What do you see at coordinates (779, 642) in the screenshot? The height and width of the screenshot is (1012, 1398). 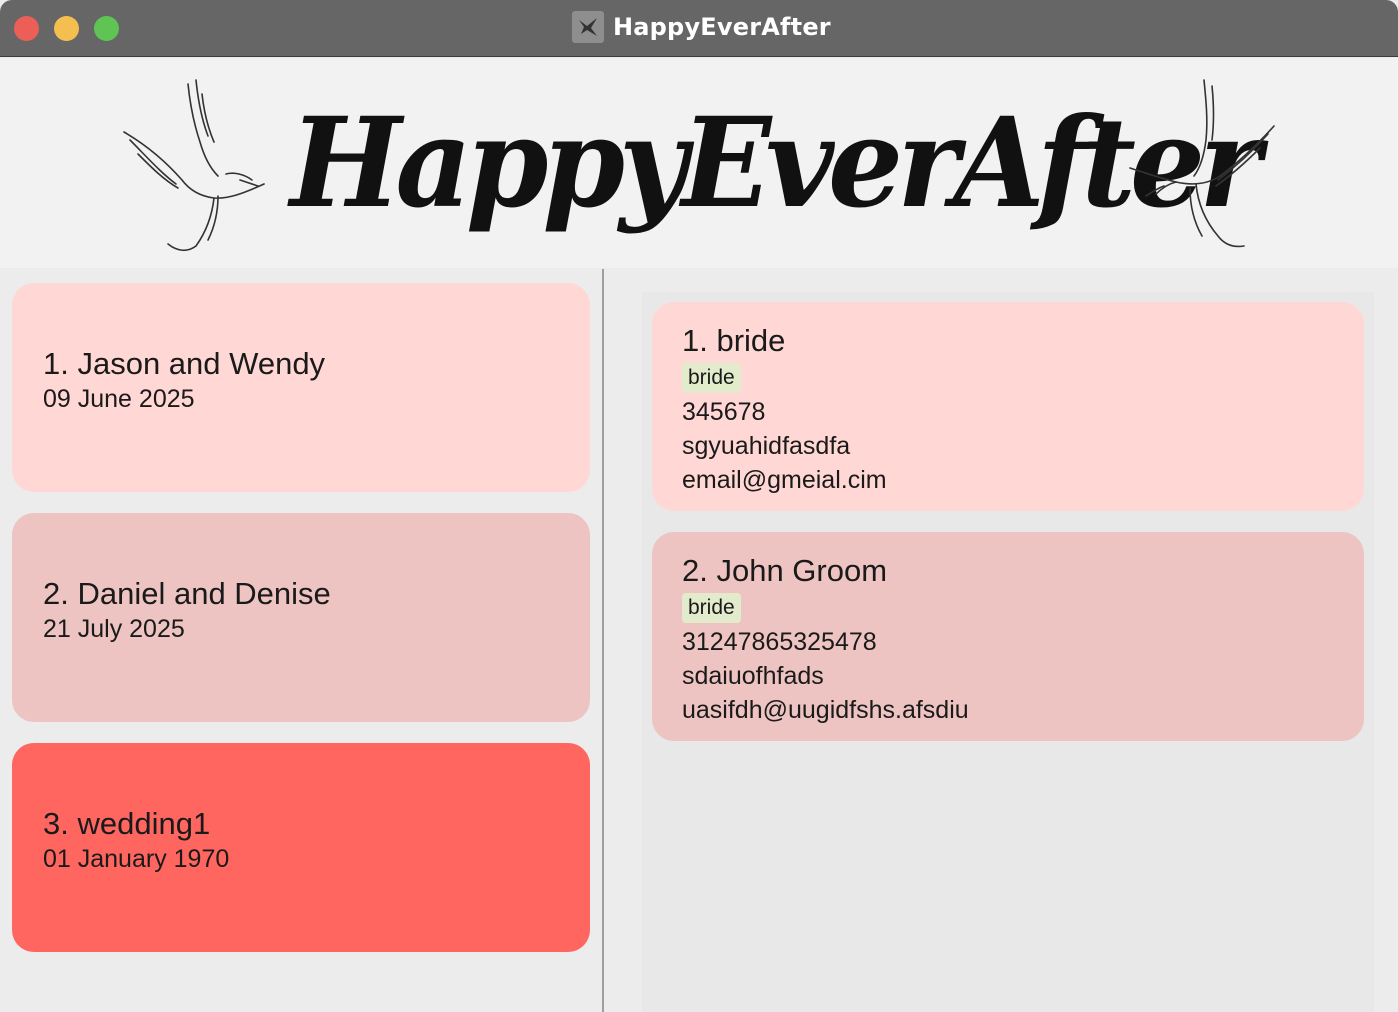 I see `person-phone: 31247865325478` at bounding box center [779, 642].